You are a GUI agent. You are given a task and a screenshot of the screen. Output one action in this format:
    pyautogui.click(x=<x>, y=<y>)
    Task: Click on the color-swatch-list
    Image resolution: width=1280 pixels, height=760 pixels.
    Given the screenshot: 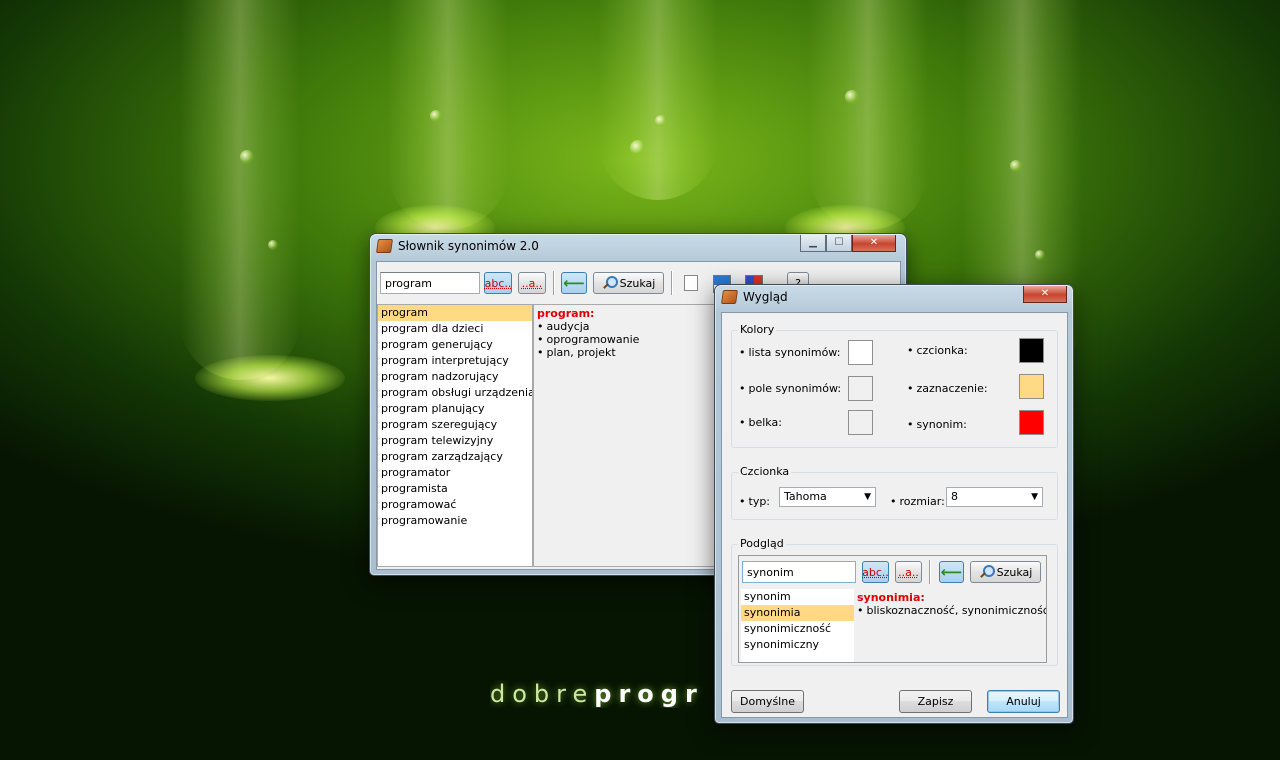 What is the action you would take?
    pyautogui.click(x=860, y=352)
    